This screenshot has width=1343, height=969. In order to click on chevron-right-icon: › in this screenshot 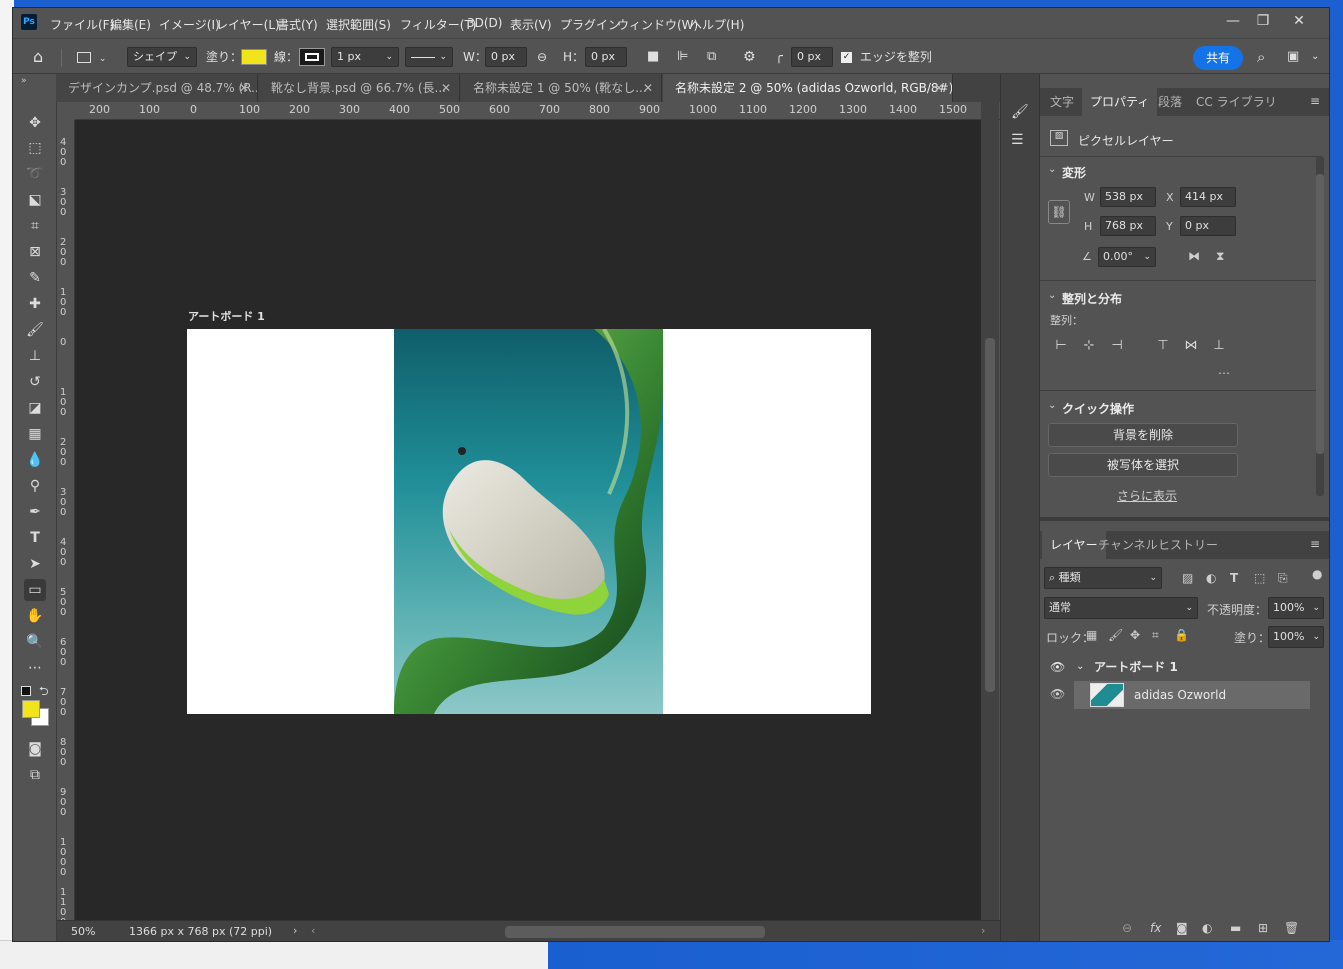, I will do `click(295, 930)`.